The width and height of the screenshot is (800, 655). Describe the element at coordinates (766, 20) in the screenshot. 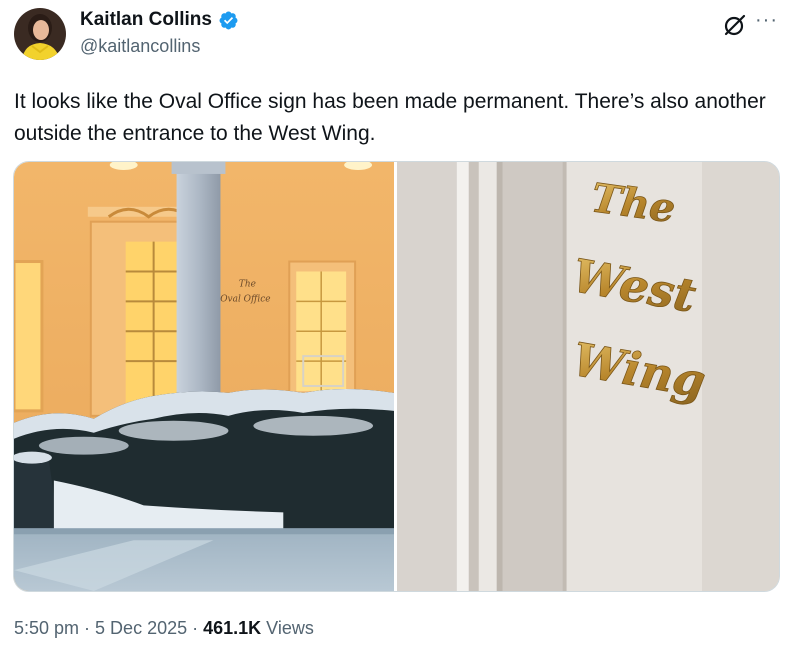

I see `more-options-button: ···` at that location.